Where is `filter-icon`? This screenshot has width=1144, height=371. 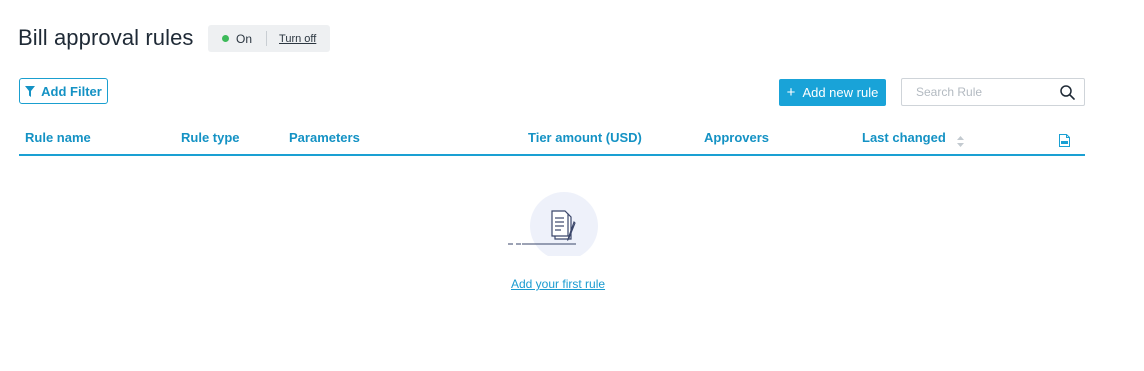 filter-icon is located at coordinates (30, 91).